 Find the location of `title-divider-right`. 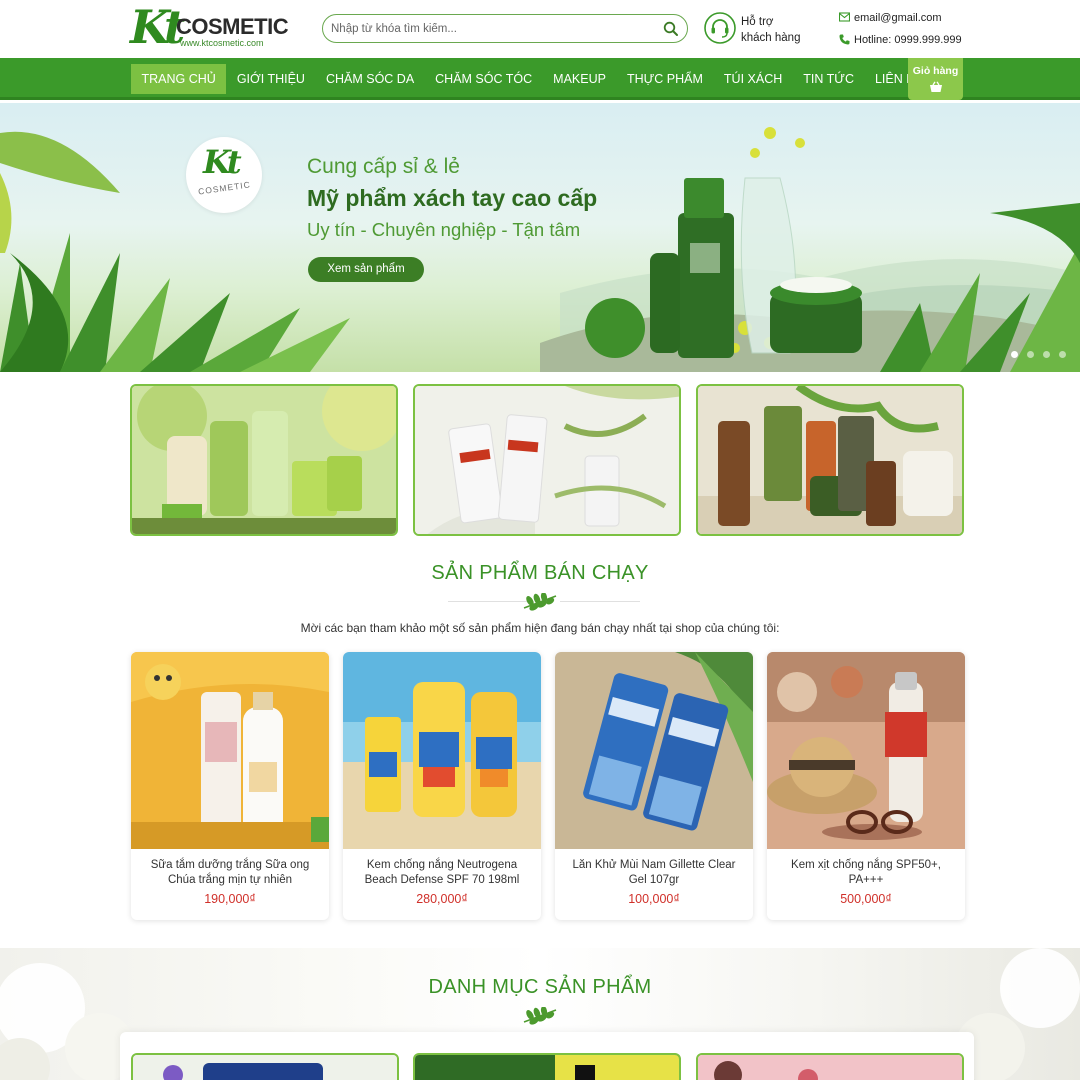

title-divider-right is located at coordinates (600, 601).